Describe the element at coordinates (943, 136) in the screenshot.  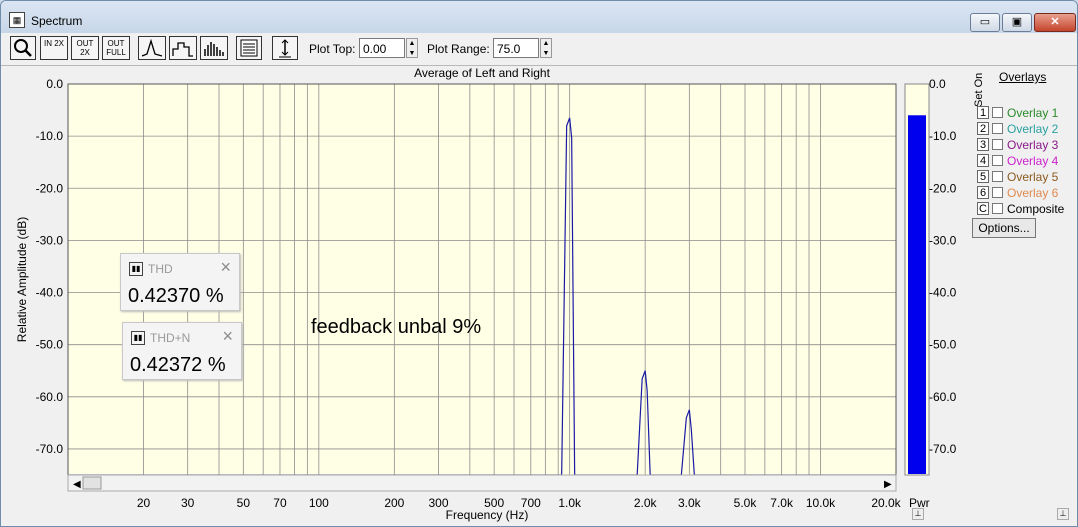
I see `power-tick-label: -10.0` at that location.